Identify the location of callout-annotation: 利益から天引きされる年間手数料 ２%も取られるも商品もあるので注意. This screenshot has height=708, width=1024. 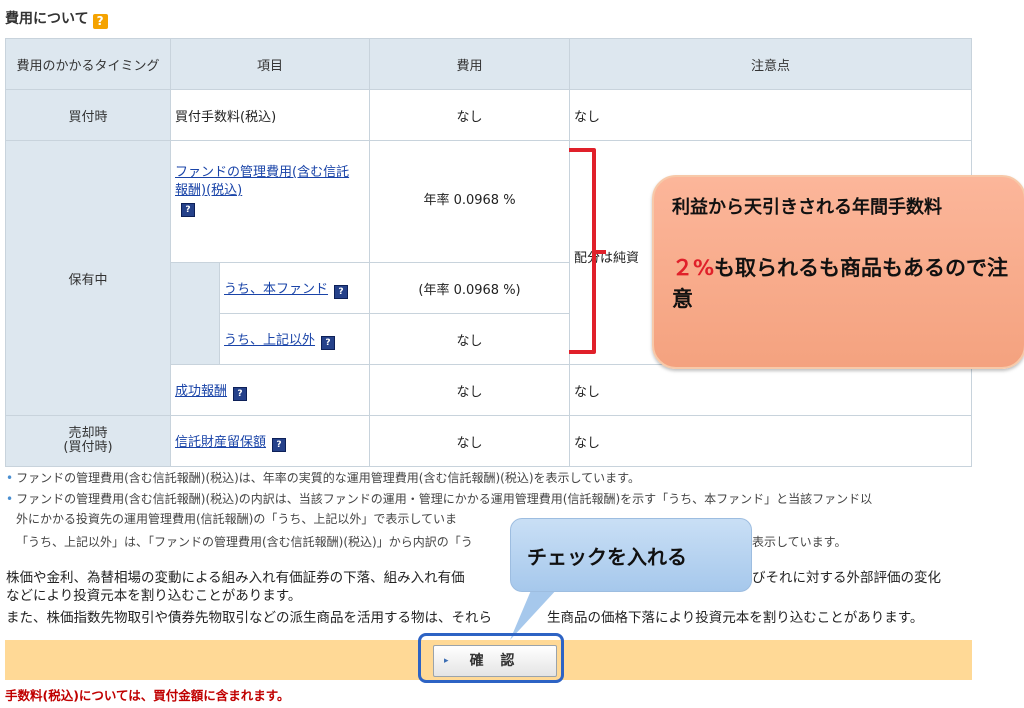
(838, 272).